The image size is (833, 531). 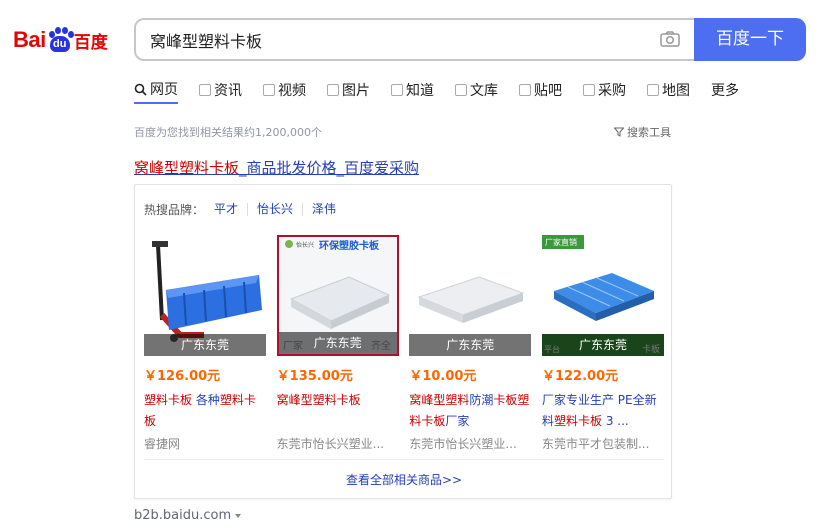 What do you see at coordinates (439, 400) in the screenshot?
I see `product-name-highlight: 窝峰型塑料` at bounding box center [439, 400].